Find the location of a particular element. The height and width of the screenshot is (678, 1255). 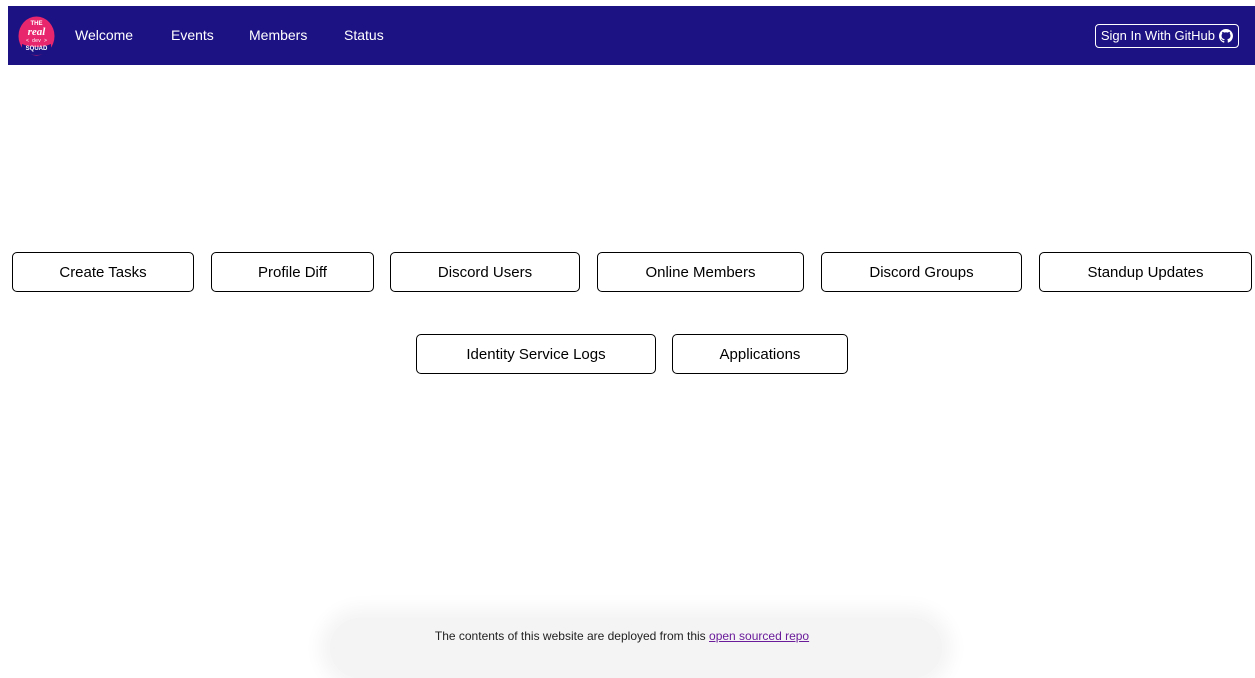

profile-diff-button: Profile Diff is located at coordinates (292, 272).